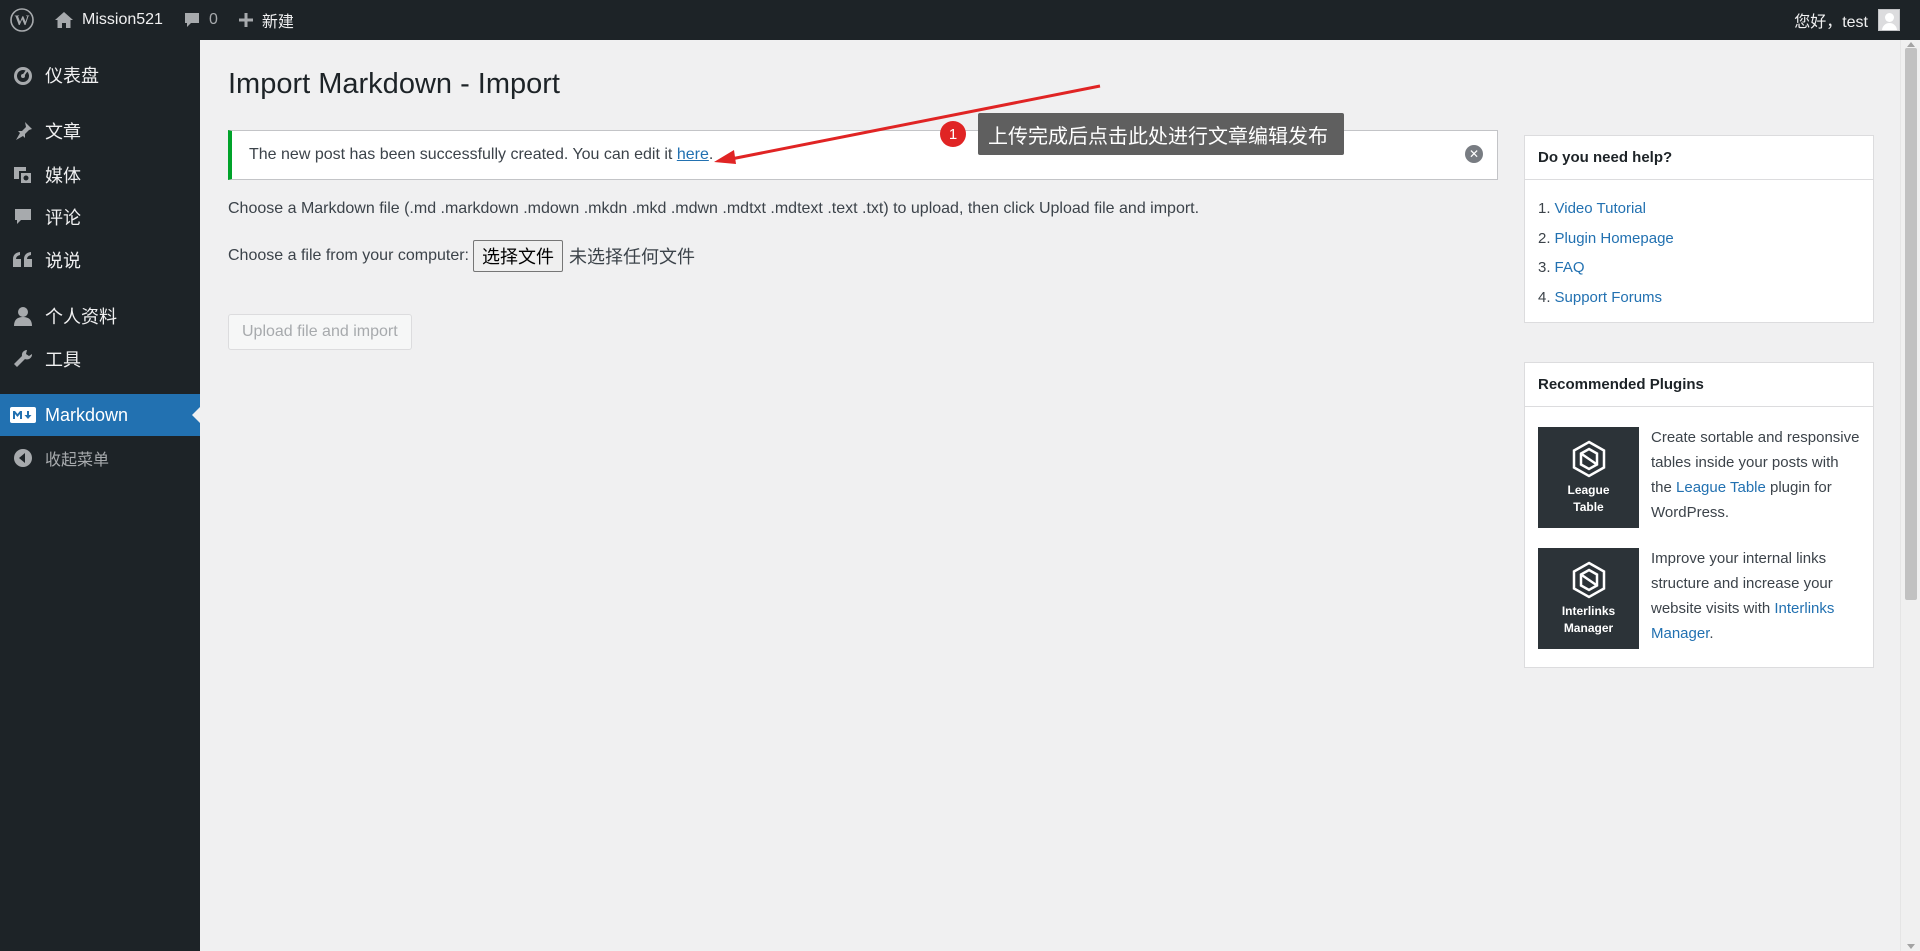 Image resolution: width=1920 pixels, height=951 pixels. Describe the element at coordinates (1911, 44) in the screenshot. I see `scroll-up-icon` at that location.